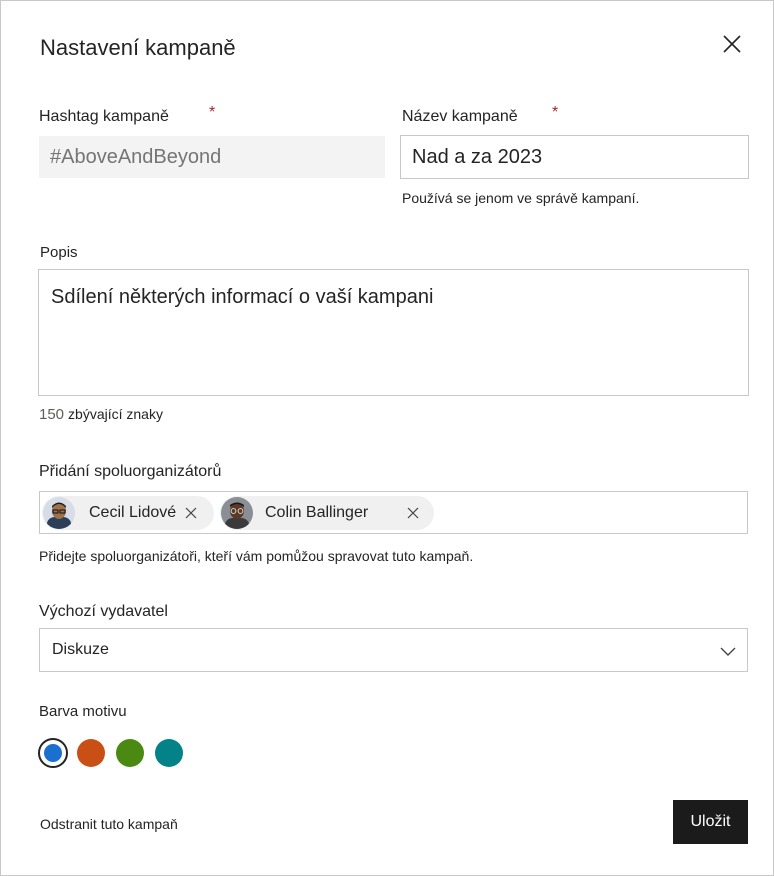 The height and width of the screenshot is (876, 774). Describe the element at coordinates (728, 651) in the screenshot. I see `chevron-down-icon` at that location.